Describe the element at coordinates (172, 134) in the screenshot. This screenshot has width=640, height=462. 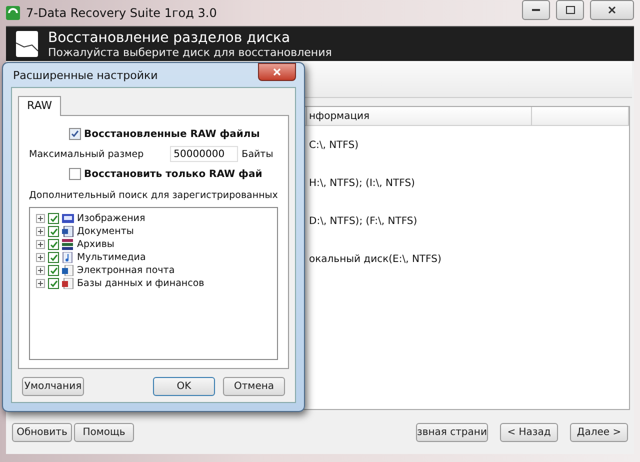
I see `checkbox-label: Восстановленные RAW файлы` at that location.